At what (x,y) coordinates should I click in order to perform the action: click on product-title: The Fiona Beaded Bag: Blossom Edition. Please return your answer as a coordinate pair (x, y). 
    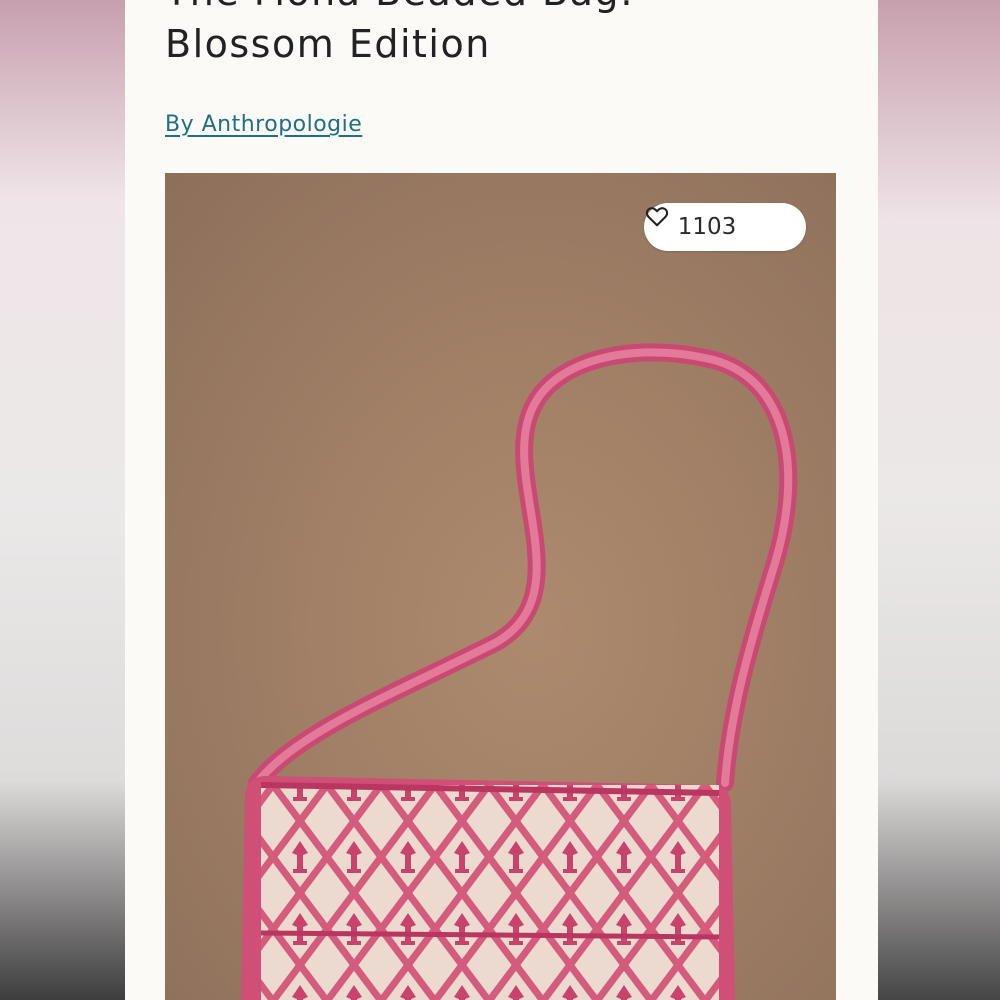
    Looking at the image, I should click on (505, 35).